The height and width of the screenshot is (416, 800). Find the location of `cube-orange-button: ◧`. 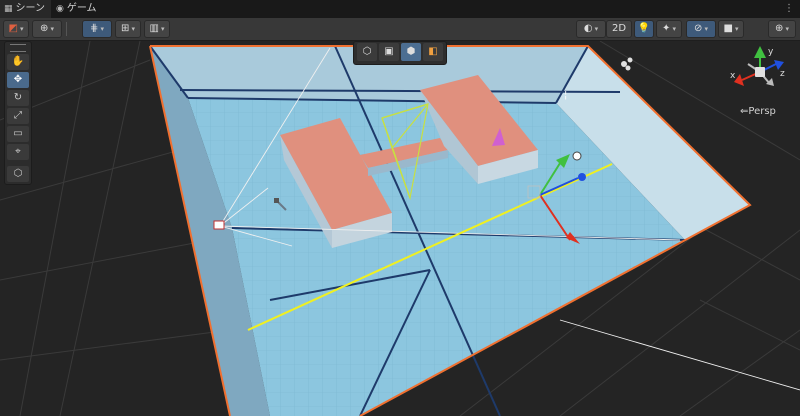

cube-orange-button: ◧ is located at coordinates (433, 52).